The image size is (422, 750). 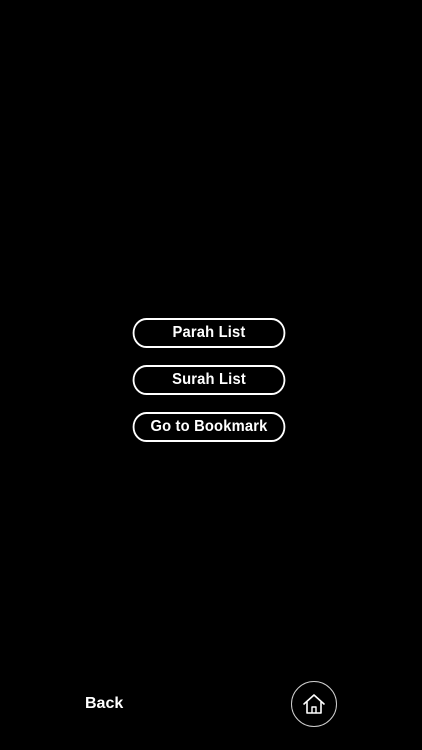 I want to click on surah-list-button: Surah List, so click(x=209, y=380).